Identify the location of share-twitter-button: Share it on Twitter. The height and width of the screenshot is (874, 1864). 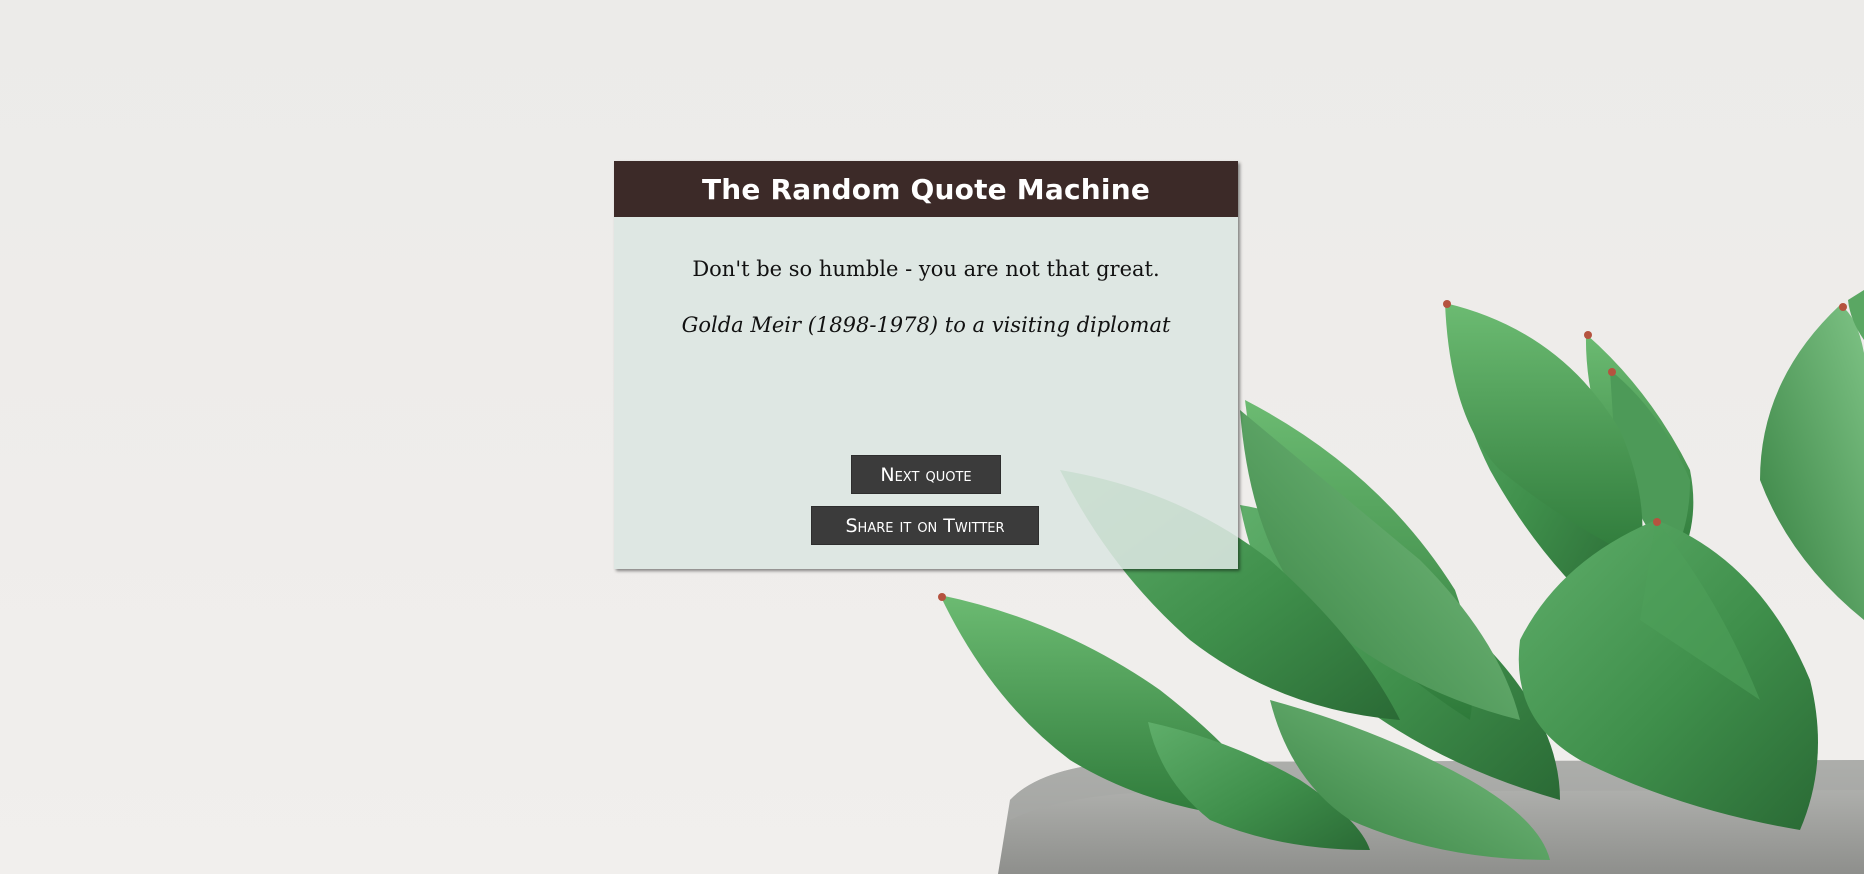
(925, 525).